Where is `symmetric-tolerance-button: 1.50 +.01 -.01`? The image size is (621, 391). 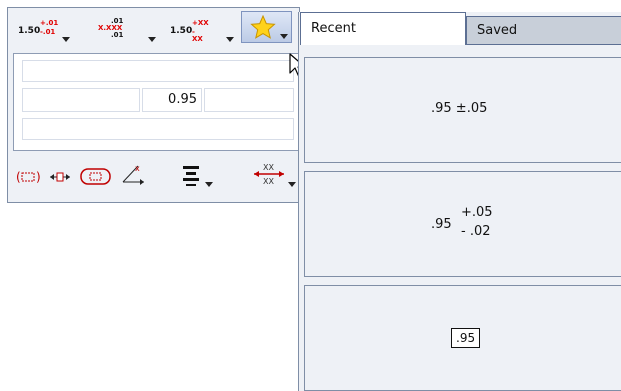
symmetric-tolerance-button: 1.50 +.01 -.01 is located at coordinates (45, 30).